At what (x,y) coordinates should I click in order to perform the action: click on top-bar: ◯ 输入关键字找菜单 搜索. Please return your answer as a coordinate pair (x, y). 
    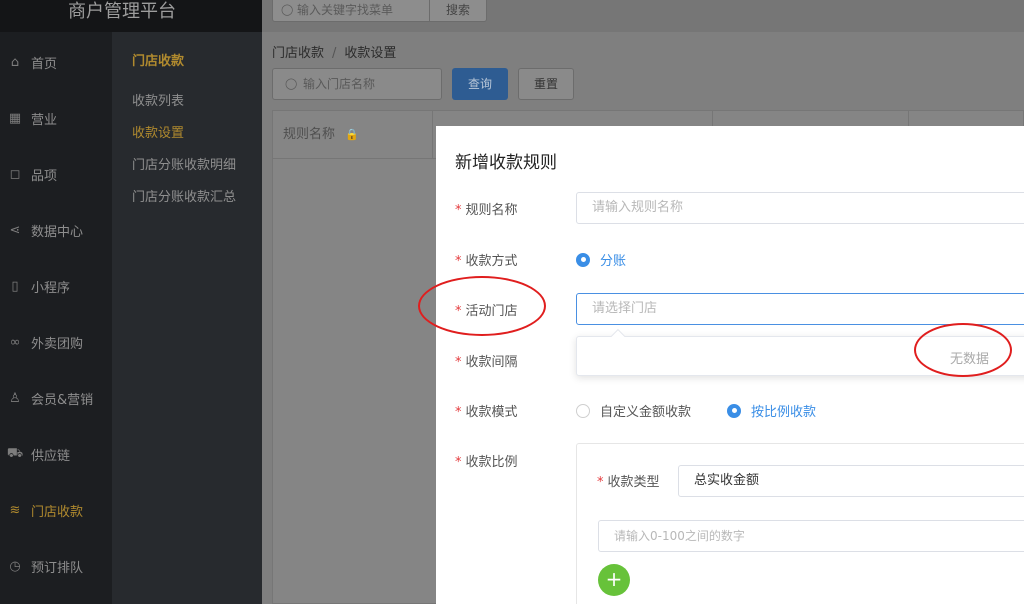
    Looking at the image, I should click on (643, 16).